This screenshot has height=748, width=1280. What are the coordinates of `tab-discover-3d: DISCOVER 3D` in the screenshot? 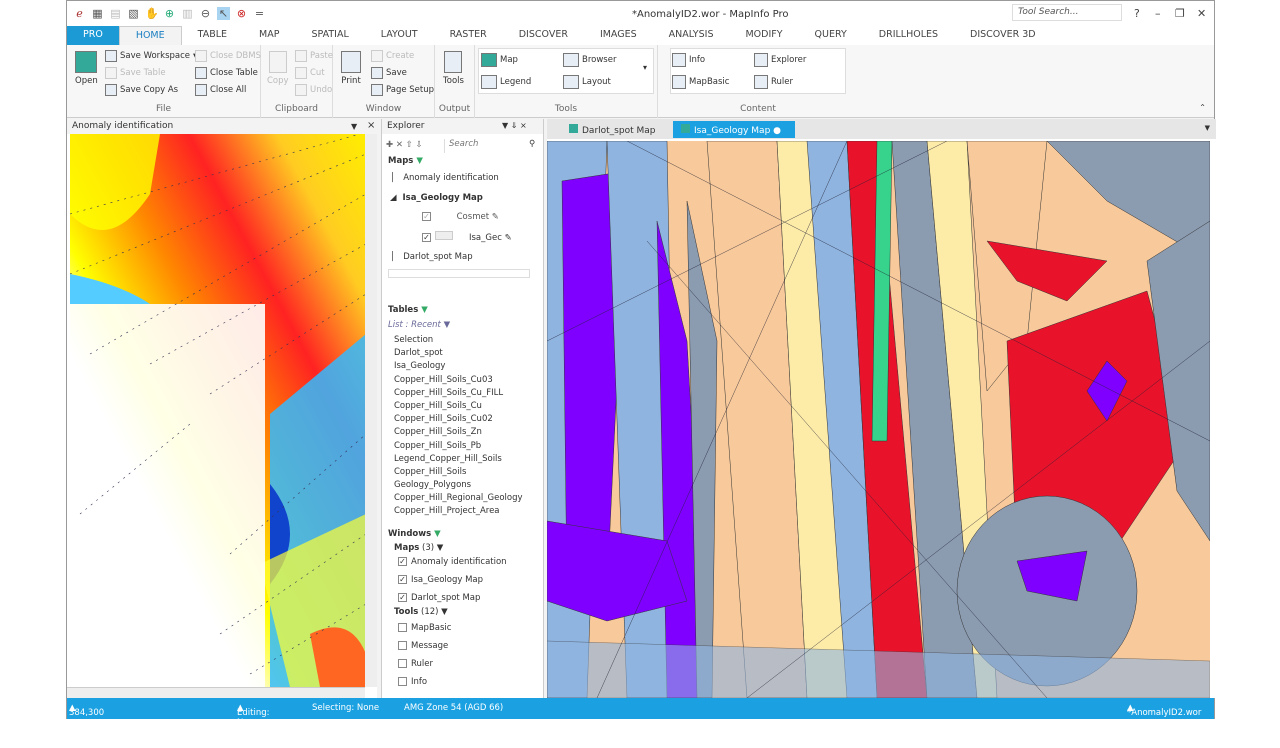 It's located at (1003, 35).